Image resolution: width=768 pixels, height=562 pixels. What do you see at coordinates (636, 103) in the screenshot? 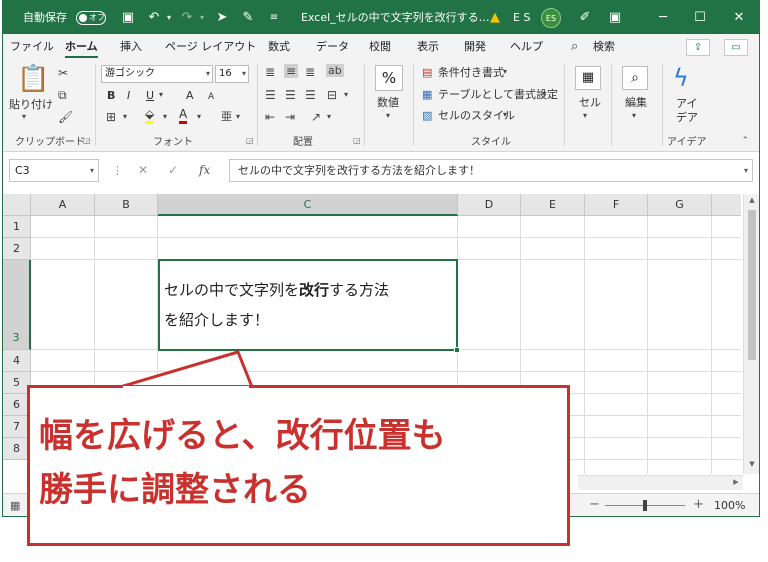
I see `editing-button: 編集` at bounding box center [636, 103].